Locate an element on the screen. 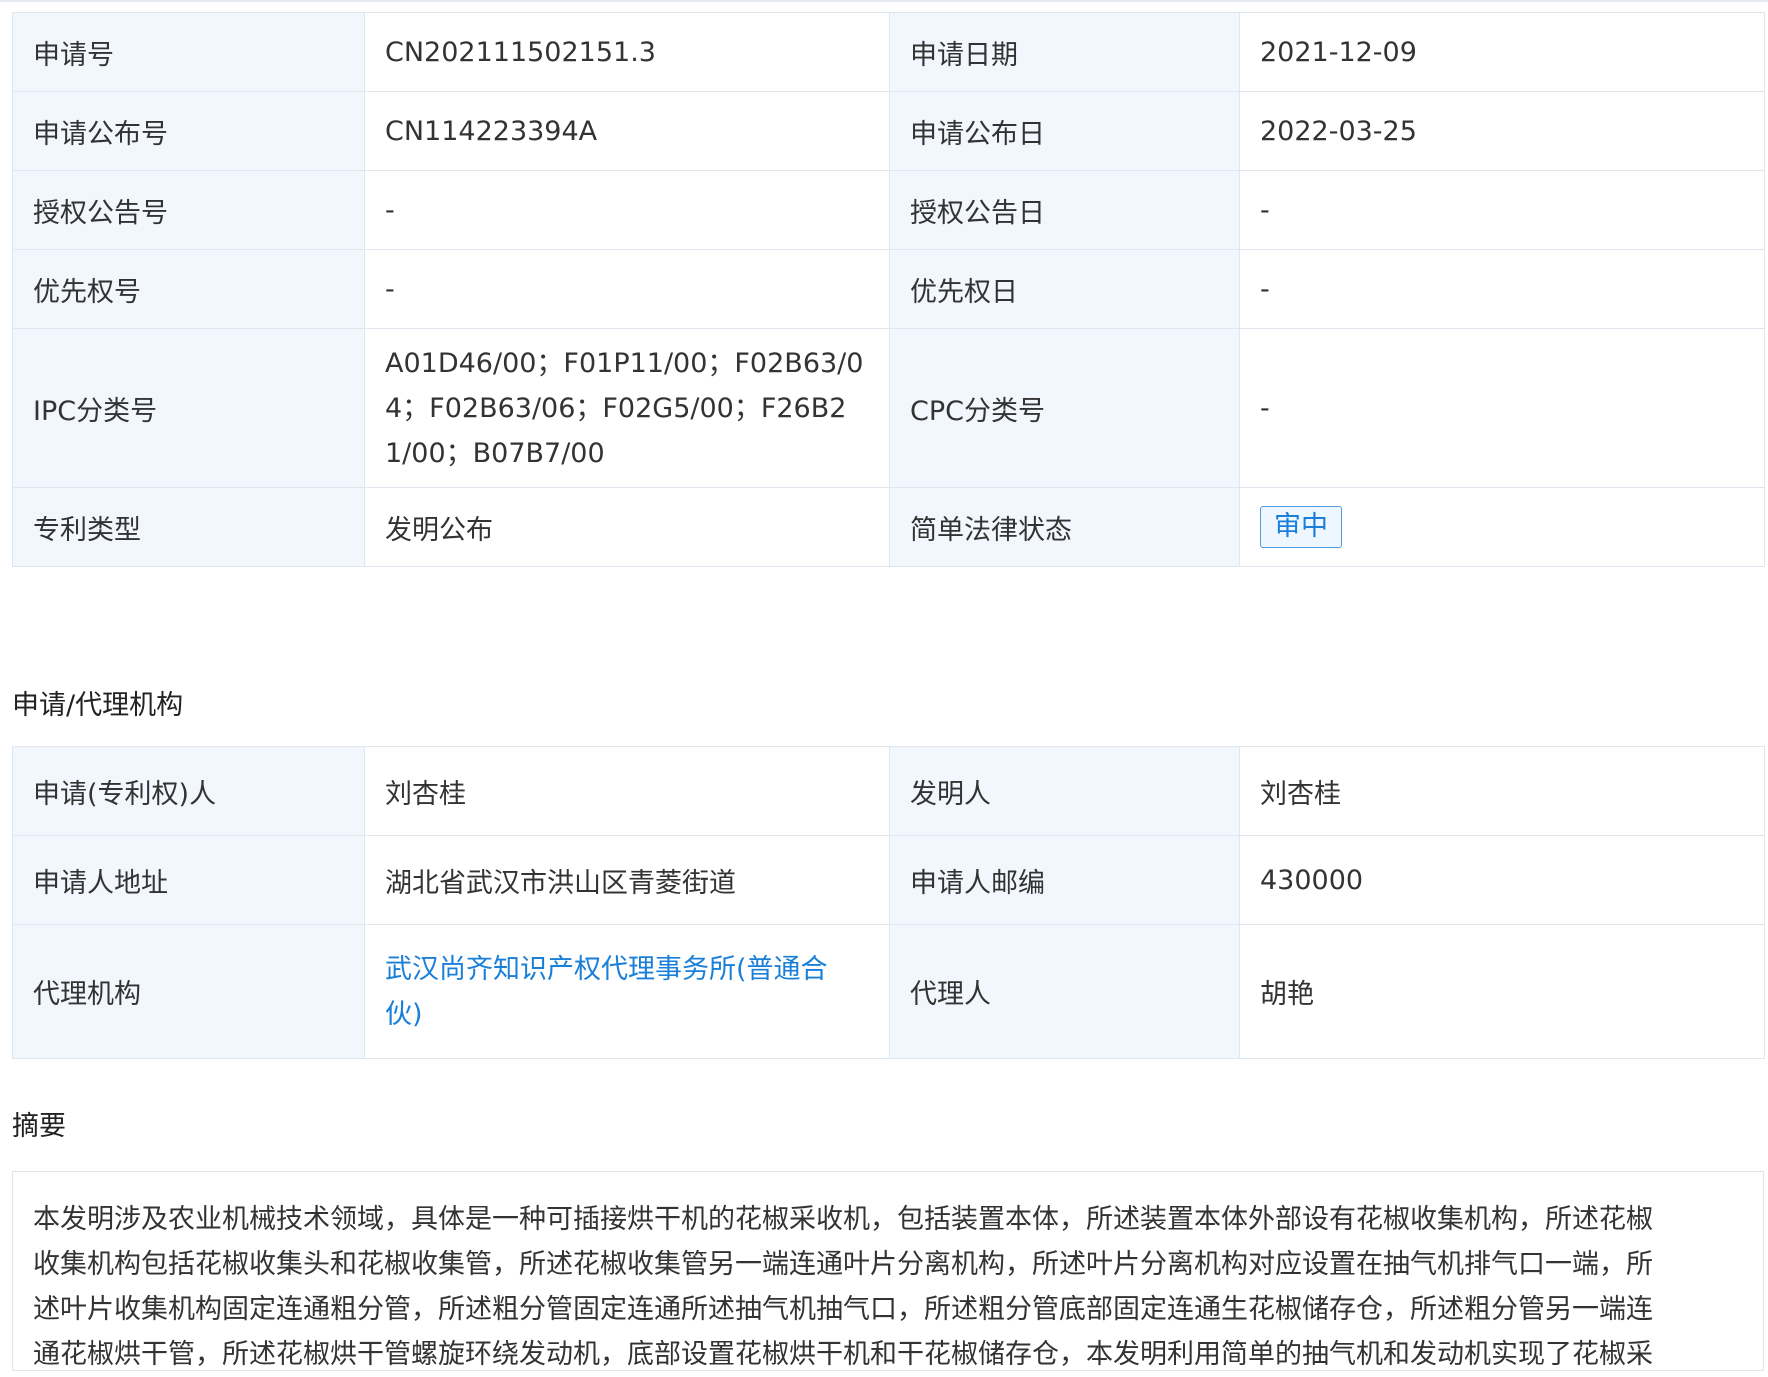 This screenshot has width=1768, height=1377. grant-date-label: 授权公告日 is located at coordinates (1064, 210).